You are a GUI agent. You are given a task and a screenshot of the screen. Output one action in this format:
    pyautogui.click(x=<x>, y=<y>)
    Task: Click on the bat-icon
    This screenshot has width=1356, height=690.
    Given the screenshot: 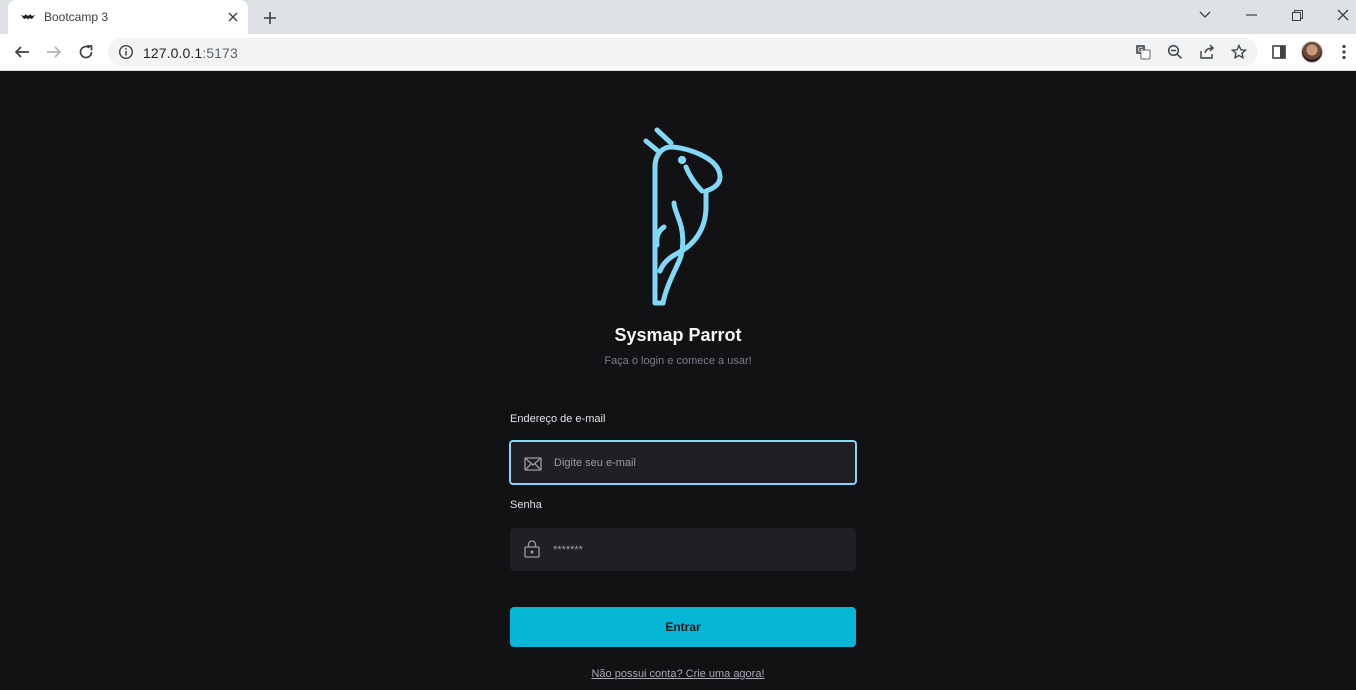 What is the action you would take?
    pyautogui.click(x=28, y=17)
    